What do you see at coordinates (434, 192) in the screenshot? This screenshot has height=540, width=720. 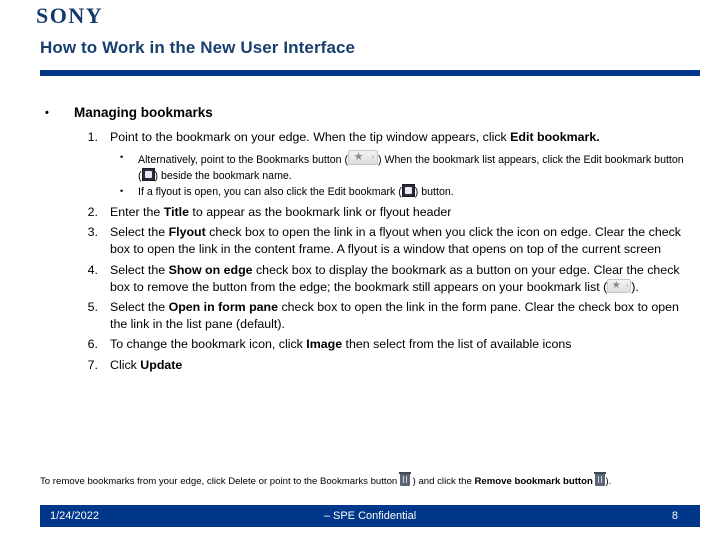 I see `body-text: ) button.` at bounding box center [434, 192].